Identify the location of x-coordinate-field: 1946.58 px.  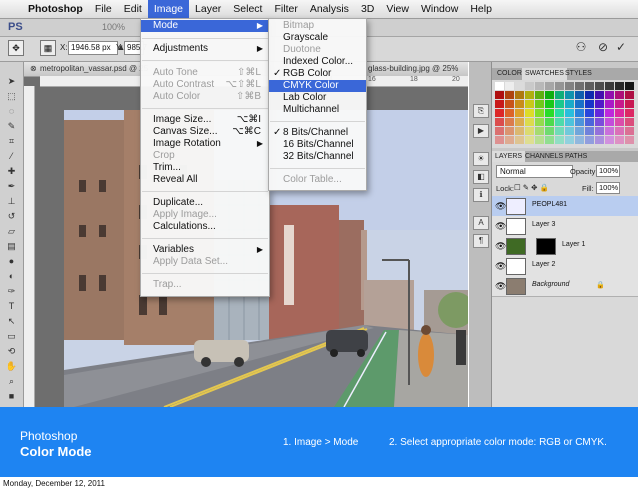
(93, 48).